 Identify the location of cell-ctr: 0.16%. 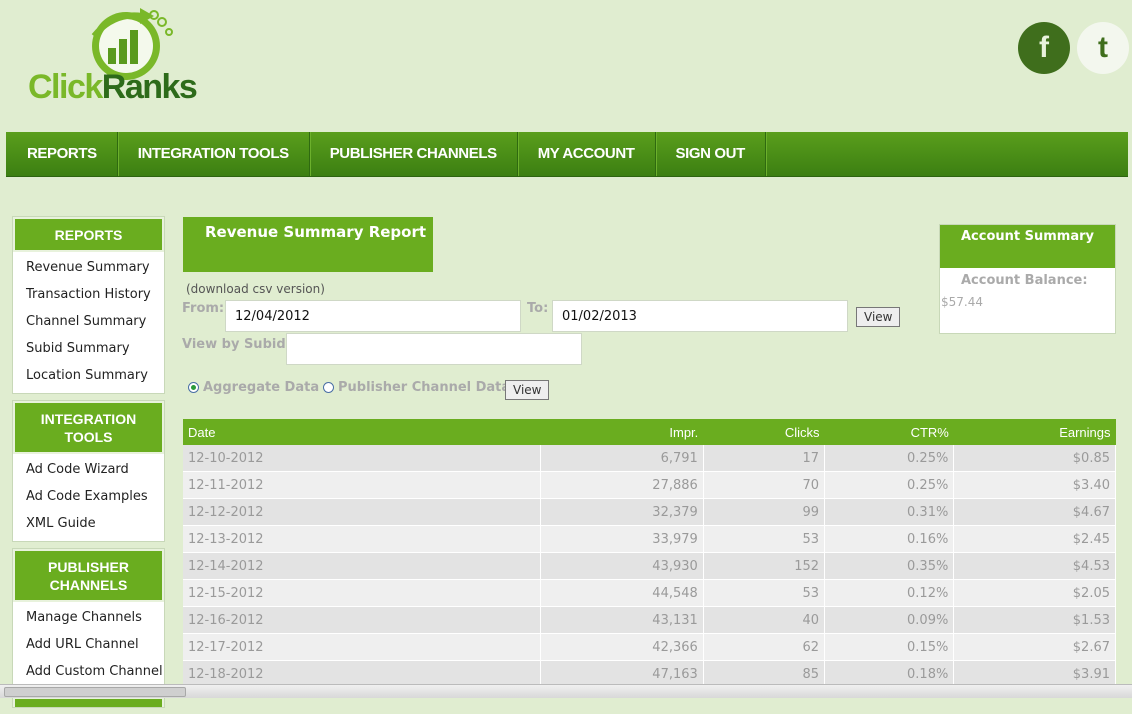
(889, 539).